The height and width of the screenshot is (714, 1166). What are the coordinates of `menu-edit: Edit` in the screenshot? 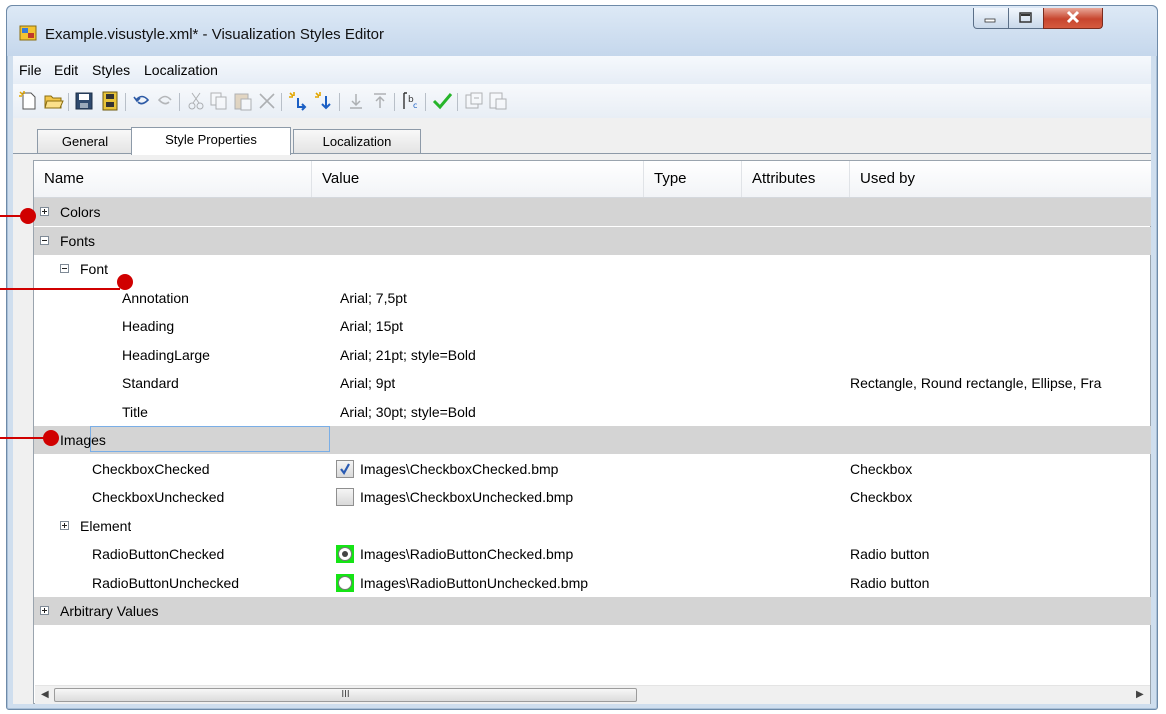 It's located at (66, 70).